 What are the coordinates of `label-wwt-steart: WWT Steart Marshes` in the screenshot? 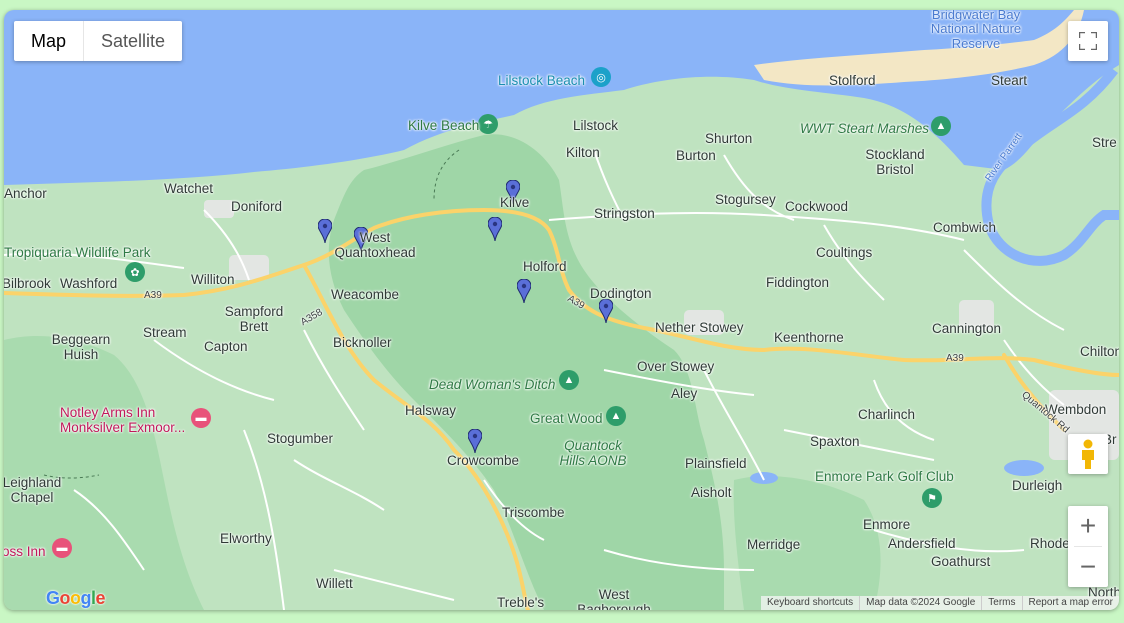 It's located at (864, 129).